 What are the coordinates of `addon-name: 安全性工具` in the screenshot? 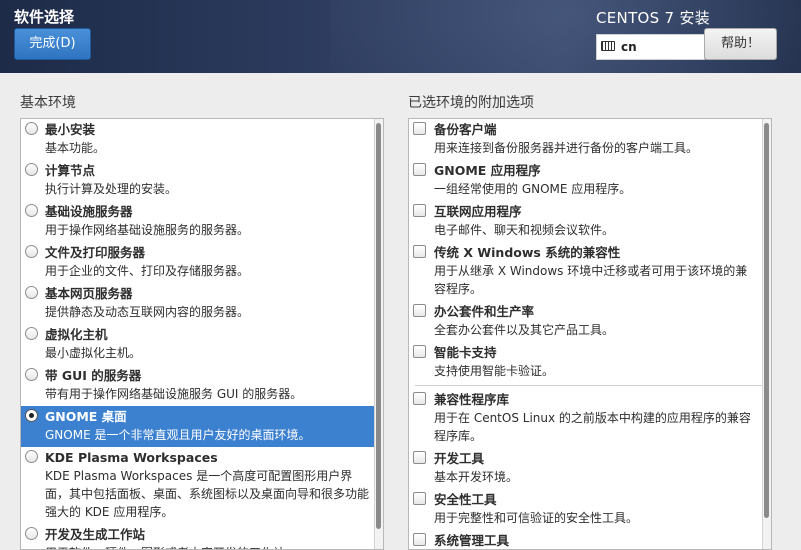 It's located at (465, 499).